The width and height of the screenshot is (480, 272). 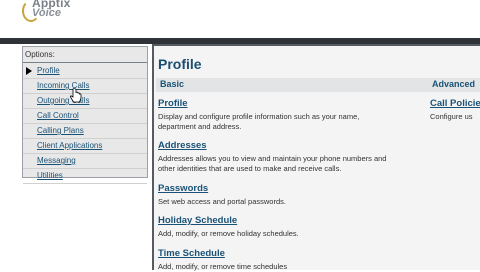 I want to click on holiday-schedule-link: Holiday Schedule, so click(x=197, y=220).